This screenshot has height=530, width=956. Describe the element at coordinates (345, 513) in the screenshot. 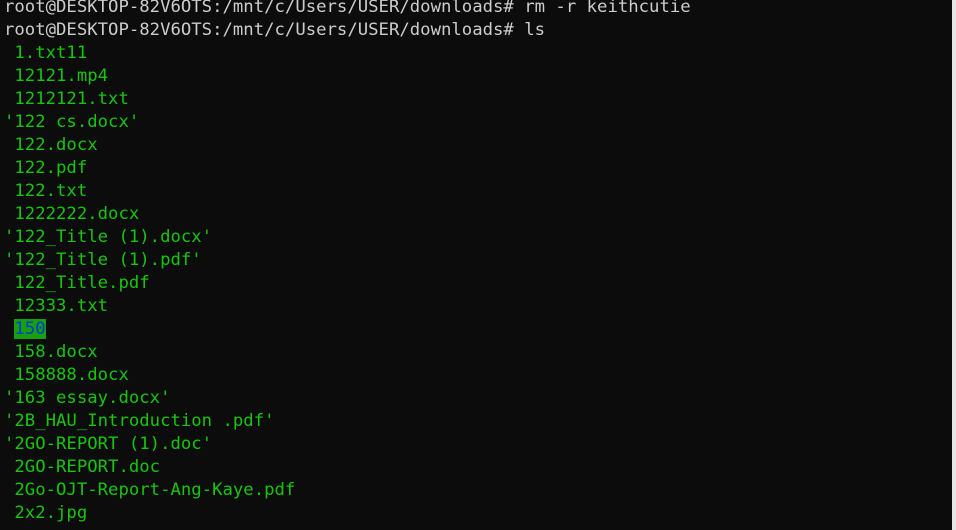

I see `file-entry: 2x2.jpg` at that location.